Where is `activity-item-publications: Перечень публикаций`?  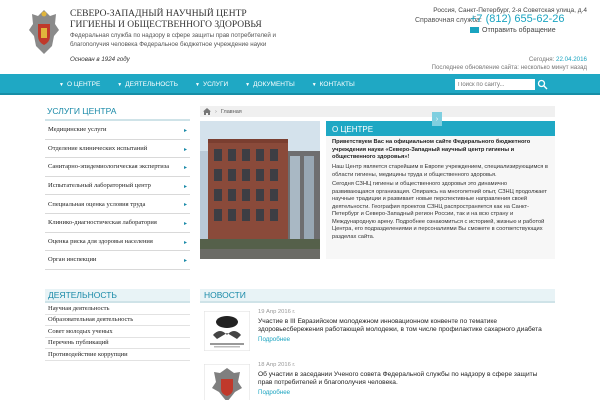 activity-item-publications: Перечень публикаций is located at coordinates (117, 343).